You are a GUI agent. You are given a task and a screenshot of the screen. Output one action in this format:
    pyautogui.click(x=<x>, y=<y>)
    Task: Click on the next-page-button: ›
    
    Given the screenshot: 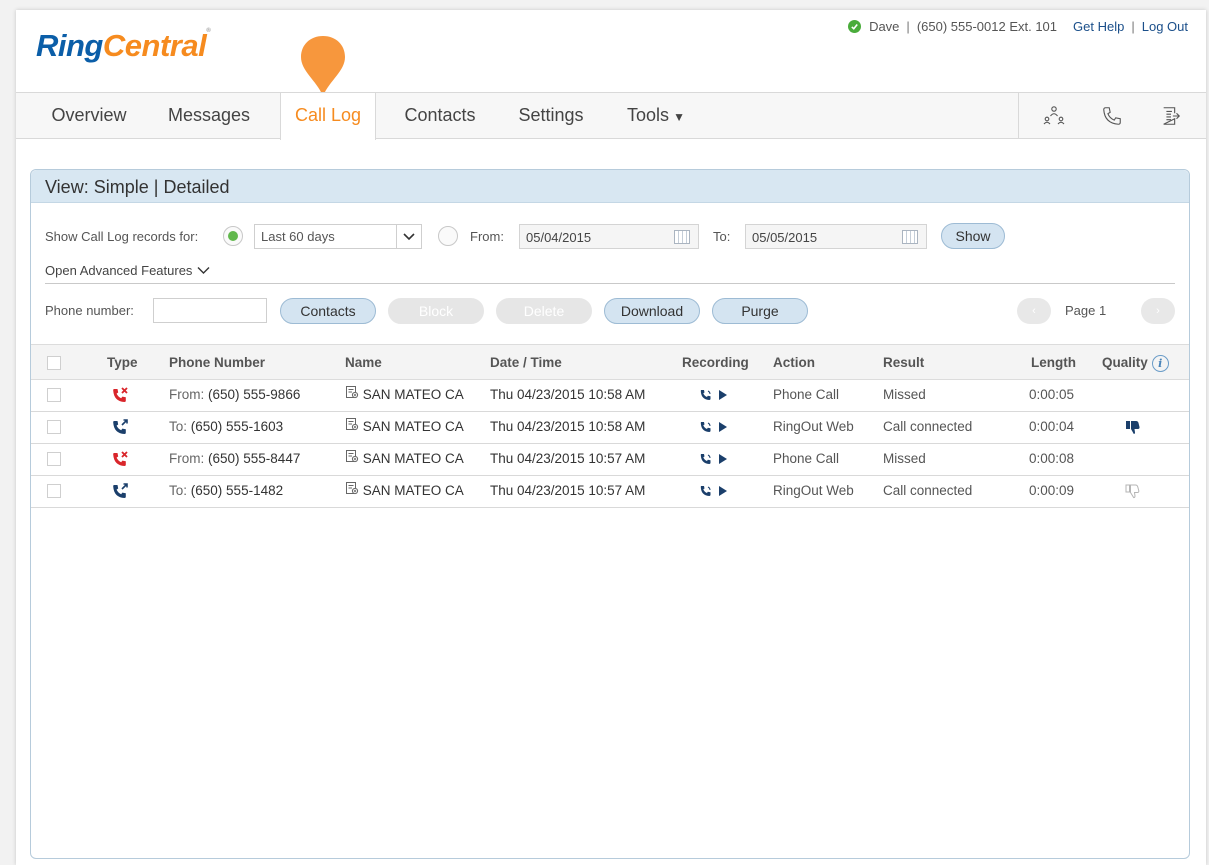 What is the action you would take?
    pyautogui.click(x=1158, y=311)
    